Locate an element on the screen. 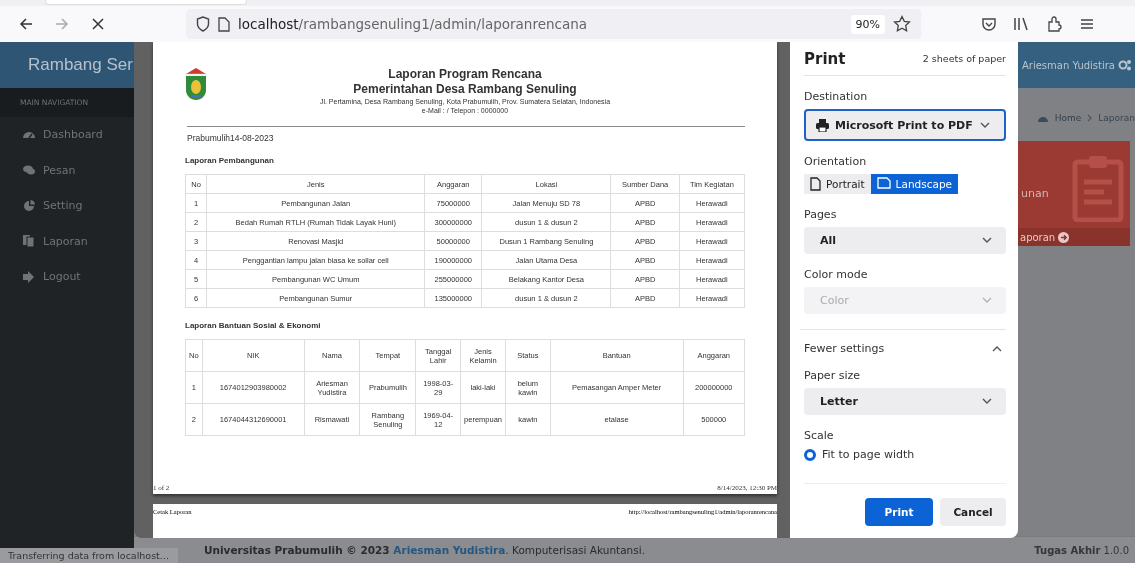 This screenshot has width=1135, height=563. print-button: Print is located at coordinates (899, 512).